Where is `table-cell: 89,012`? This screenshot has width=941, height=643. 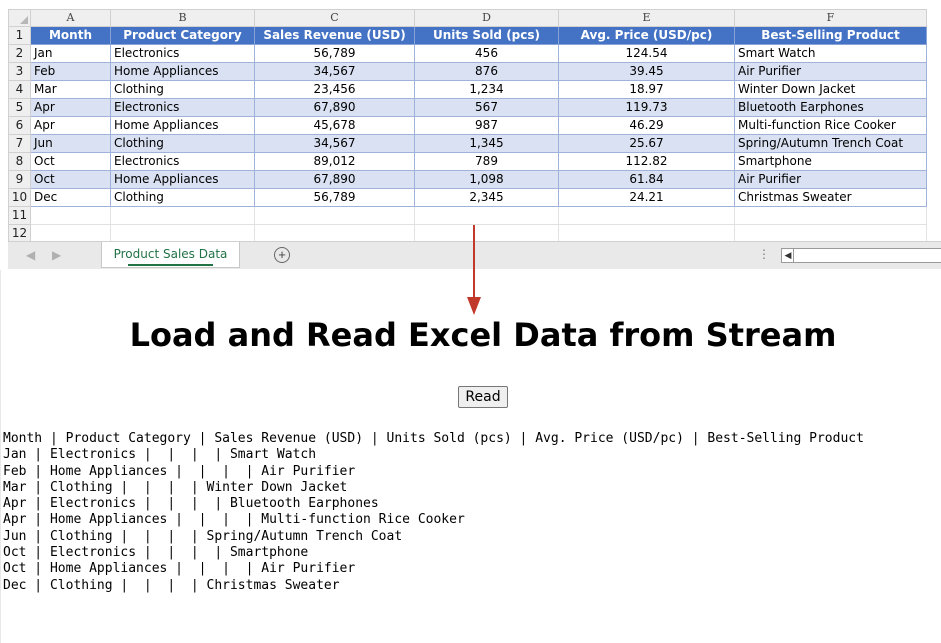 table-cell: 89,012 is located at coordinates (334, 161).